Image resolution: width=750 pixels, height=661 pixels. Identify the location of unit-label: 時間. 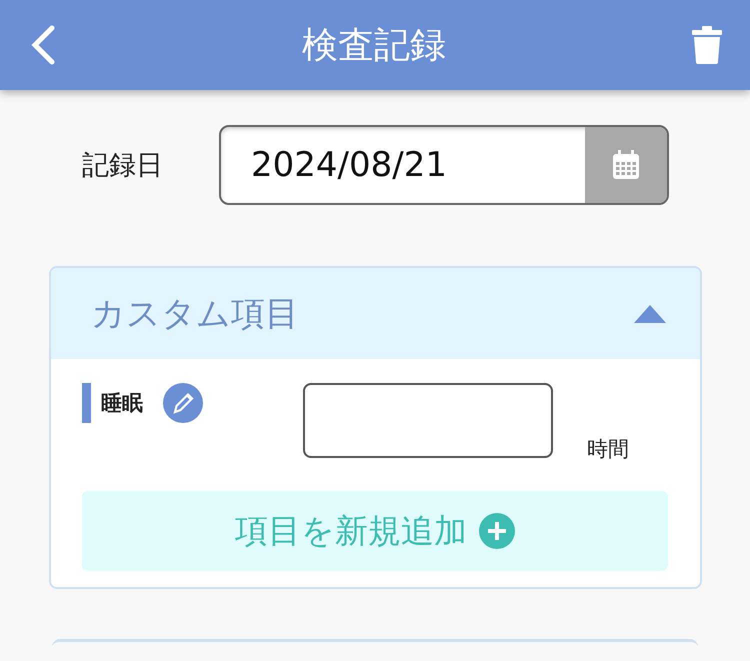
(608, 450).